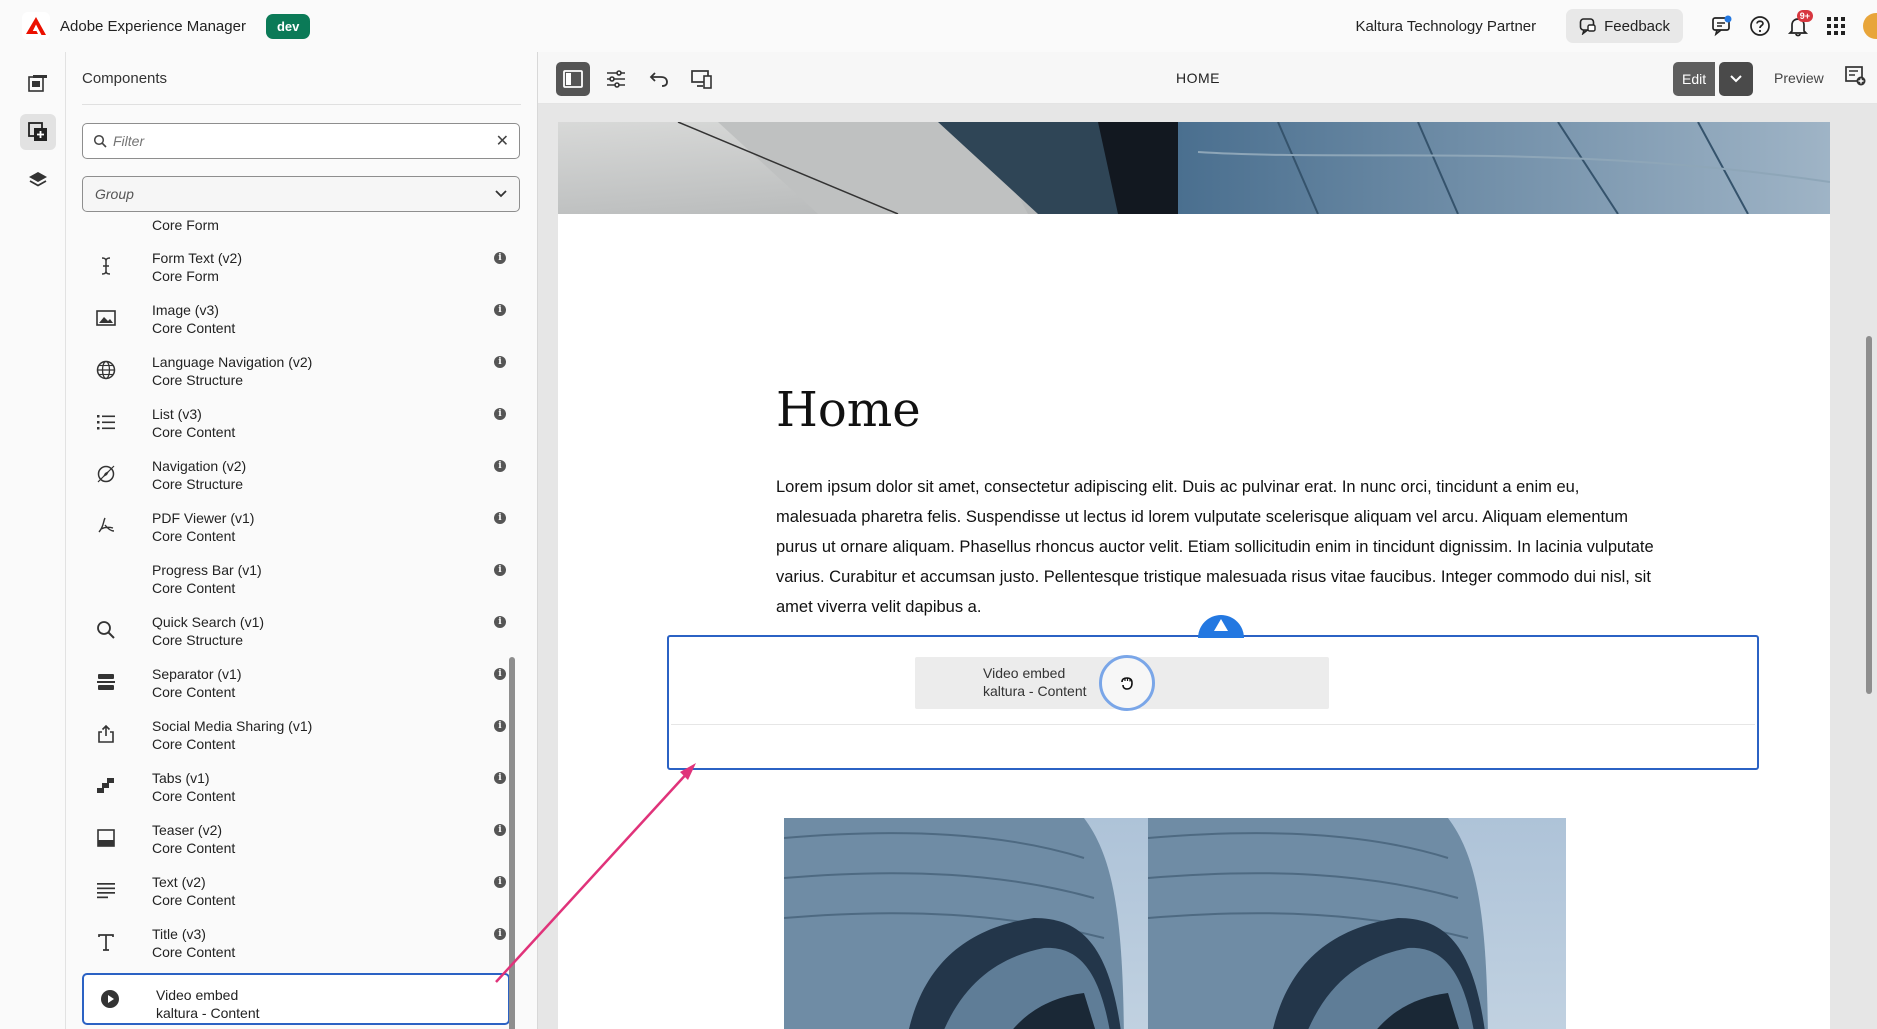 This screenshot has height=1029, width=1877. I want to click on teaser-icon, so click(106, 838).